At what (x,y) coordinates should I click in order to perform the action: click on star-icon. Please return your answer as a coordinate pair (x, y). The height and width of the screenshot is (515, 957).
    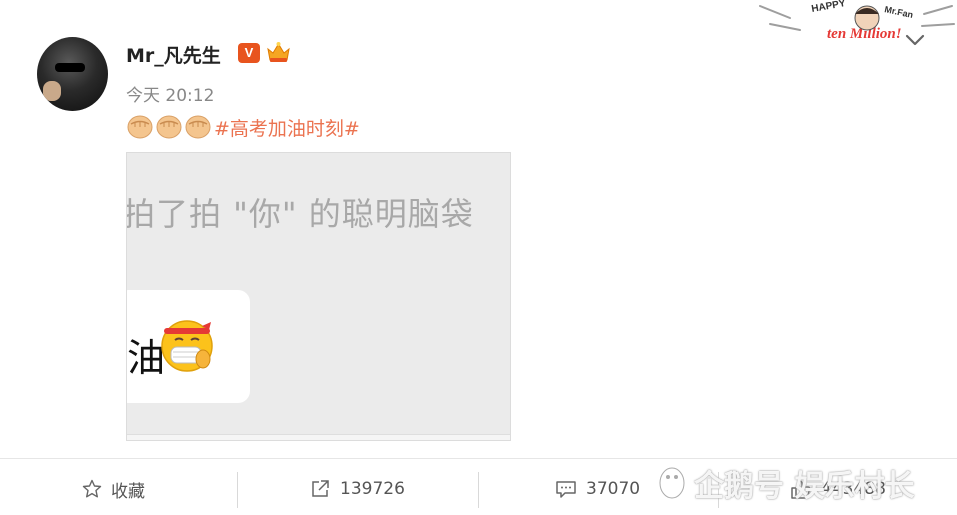
    Looking at the image, I should click on (92, 488).